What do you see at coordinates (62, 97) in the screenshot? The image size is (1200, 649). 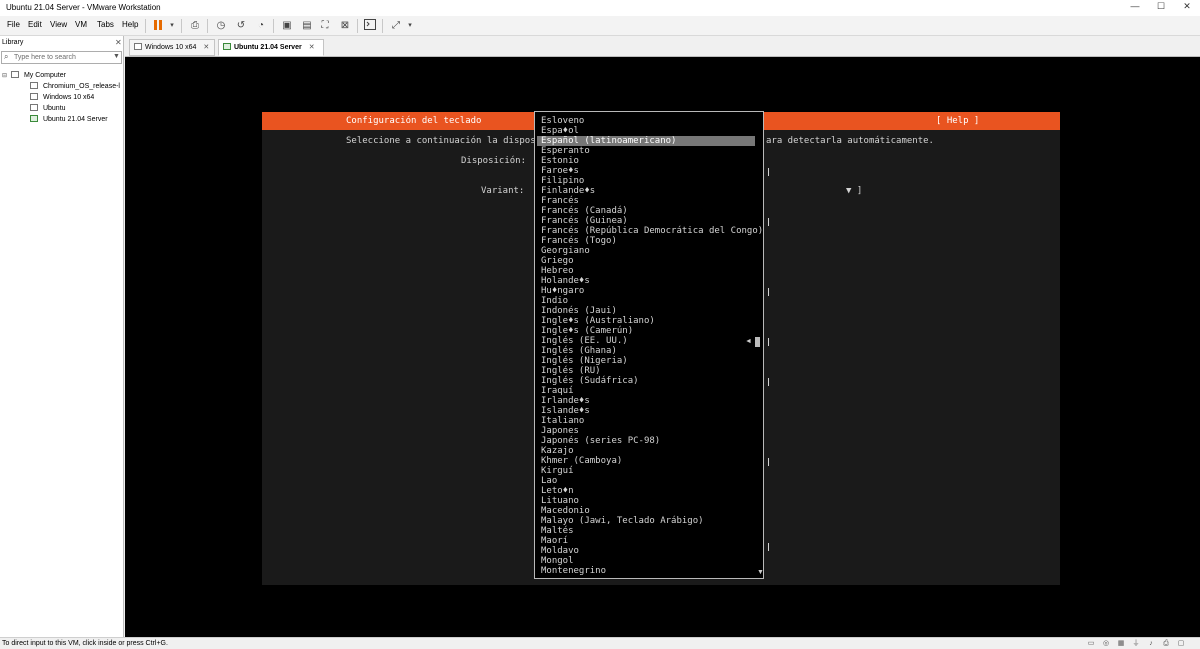 I see `tree-item-vm: Windows 10 x64` at bounding box center [62, 97].